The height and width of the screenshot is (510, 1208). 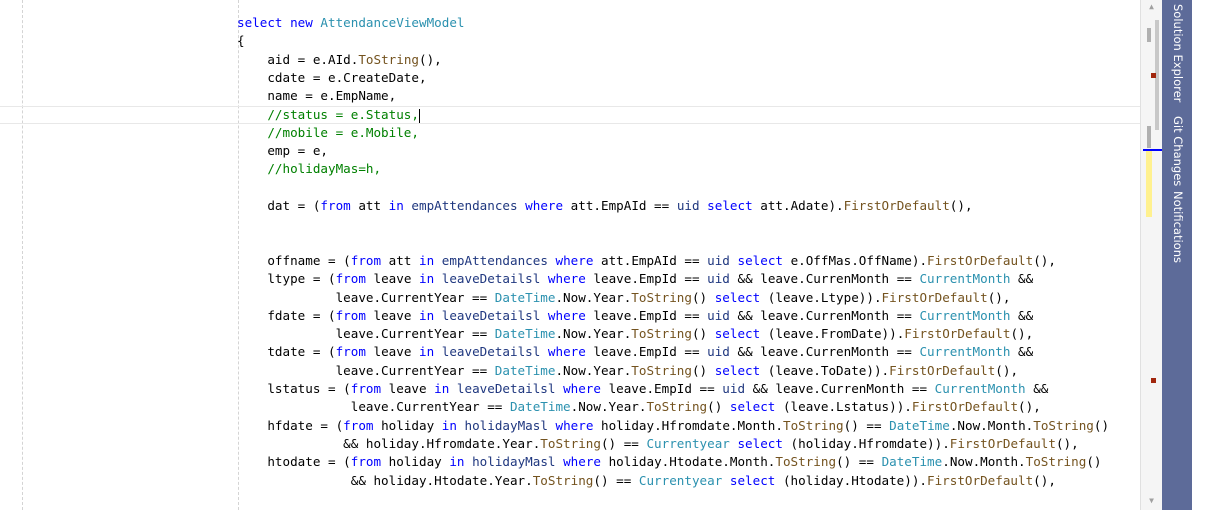 What do you see at coordinates (991, 425) in the screenshot?
I see `code-token: .Now.Month.` at bounding box center [991, 425].